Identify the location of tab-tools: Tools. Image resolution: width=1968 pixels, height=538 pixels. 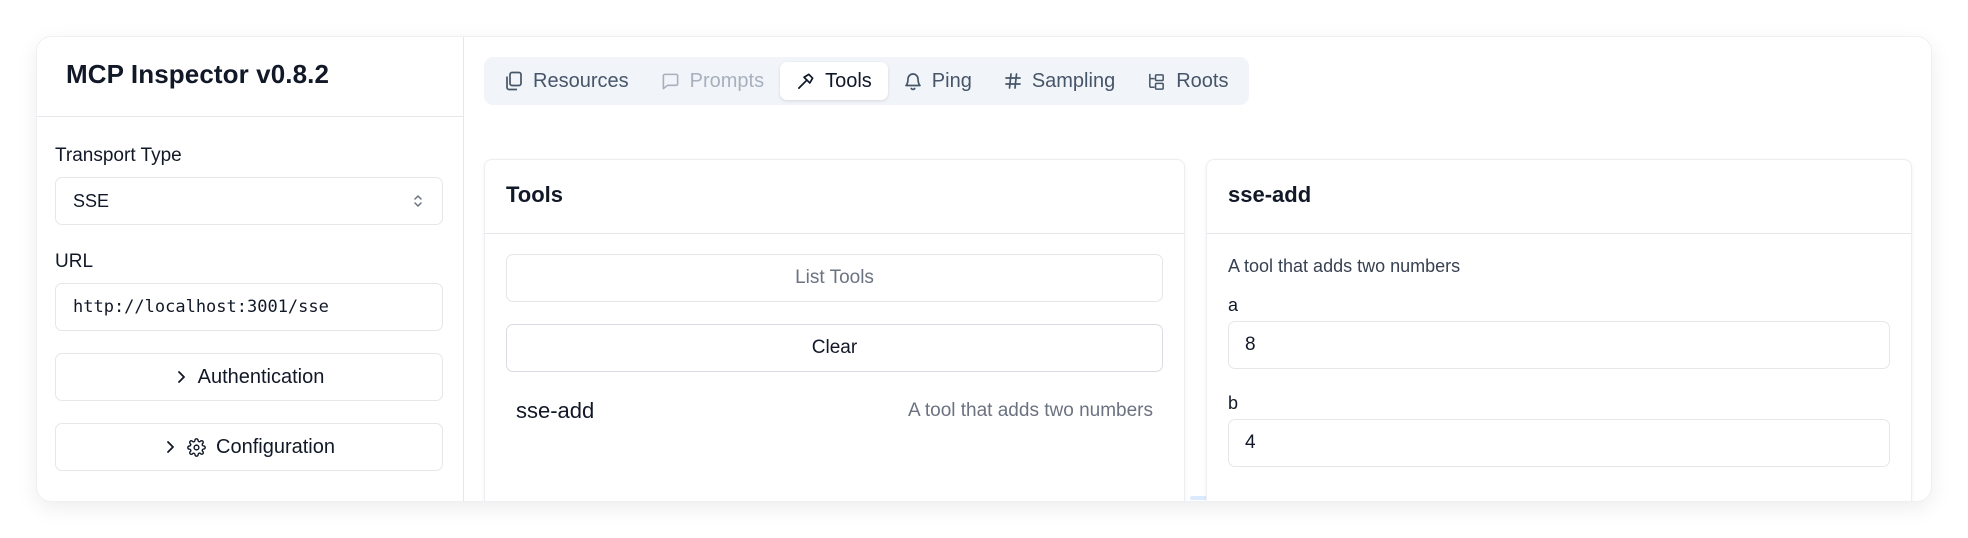
(834, 81).